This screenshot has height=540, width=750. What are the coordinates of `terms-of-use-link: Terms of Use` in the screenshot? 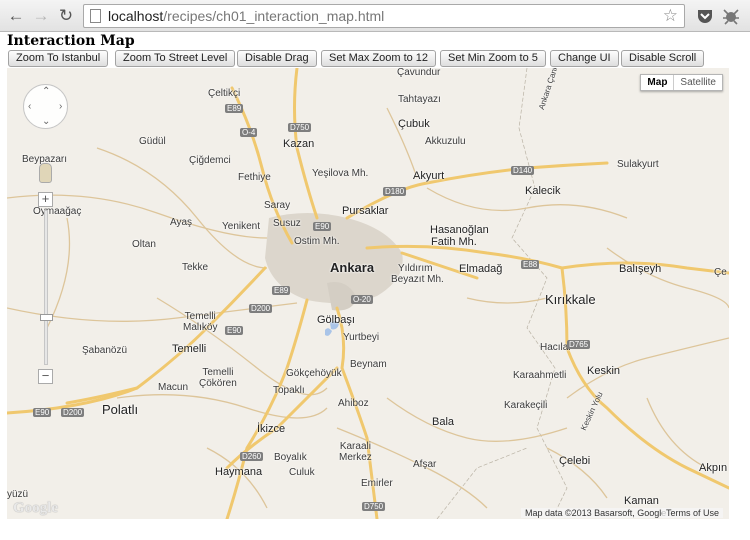 It's located at (692, 513).